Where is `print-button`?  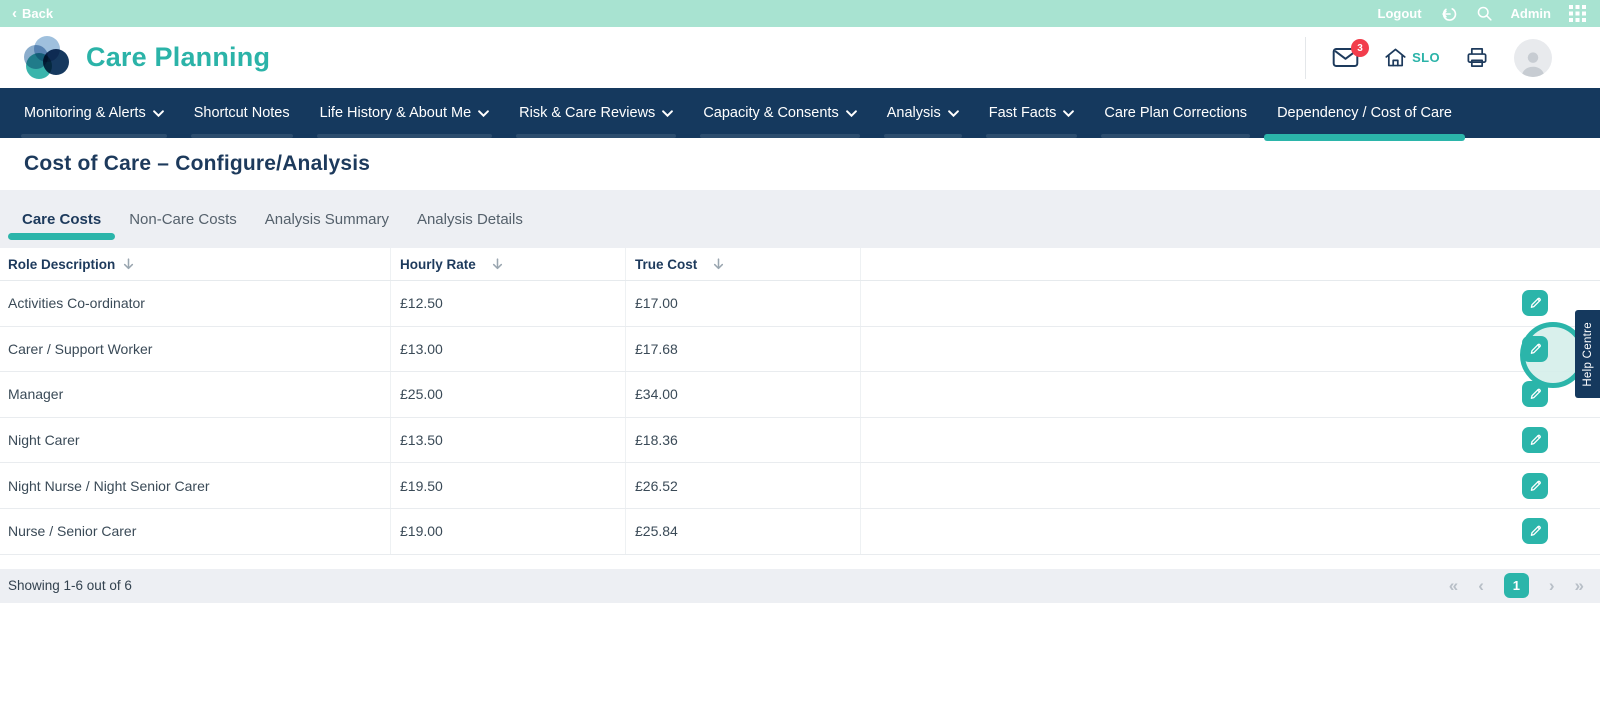
print-button is located at coordinates (1477, 57).